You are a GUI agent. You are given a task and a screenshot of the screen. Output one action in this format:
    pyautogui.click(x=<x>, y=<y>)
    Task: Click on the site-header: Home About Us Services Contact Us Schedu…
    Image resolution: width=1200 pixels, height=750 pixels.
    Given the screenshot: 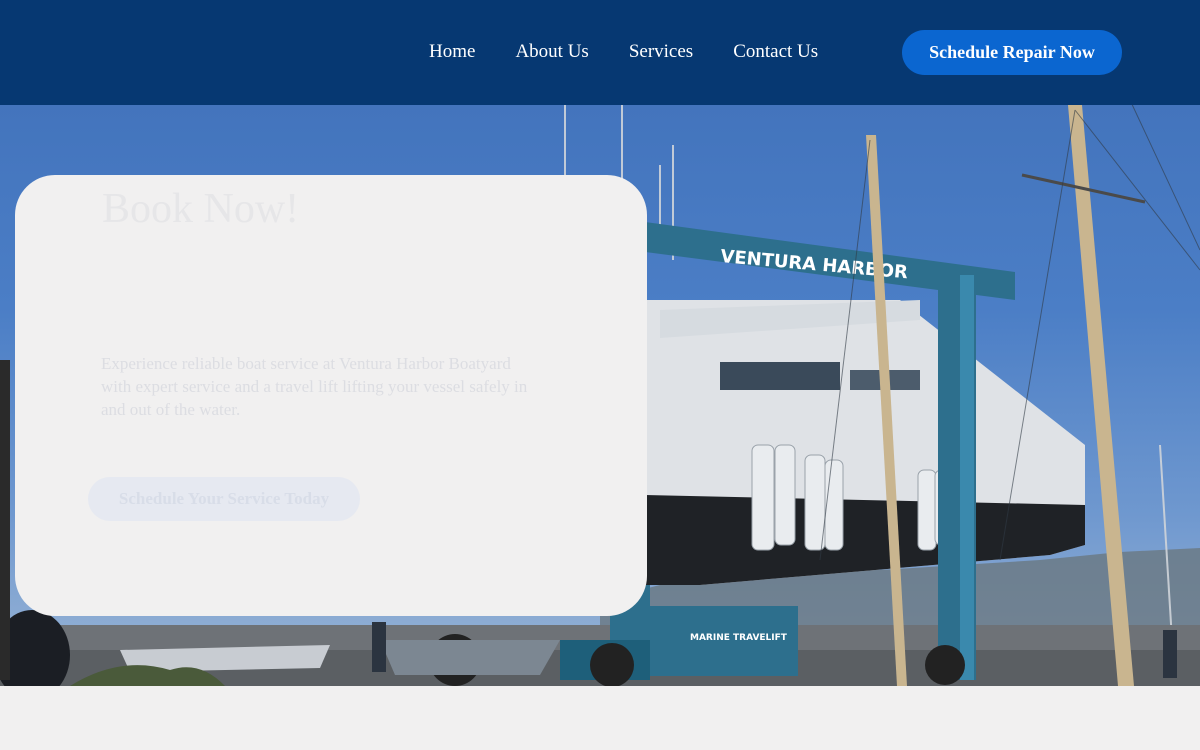 What is the action you would take?
    pyautogui.click(x=600, y=52)
    